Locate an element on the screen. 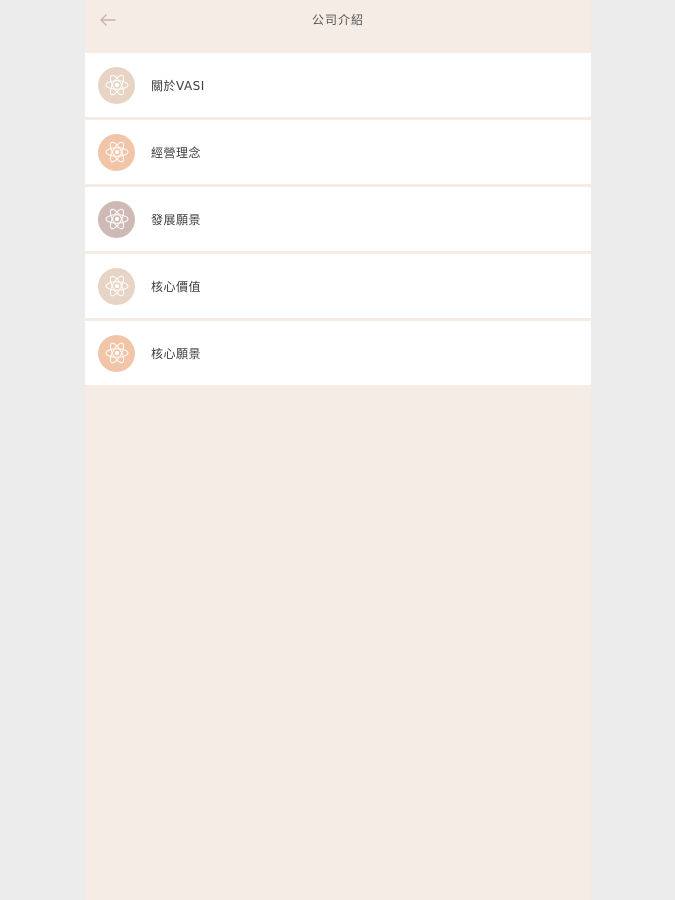 The width and height of the screenshot is (675, 900). list-item-label: 經營理念 is located at coordinates (176, 152).